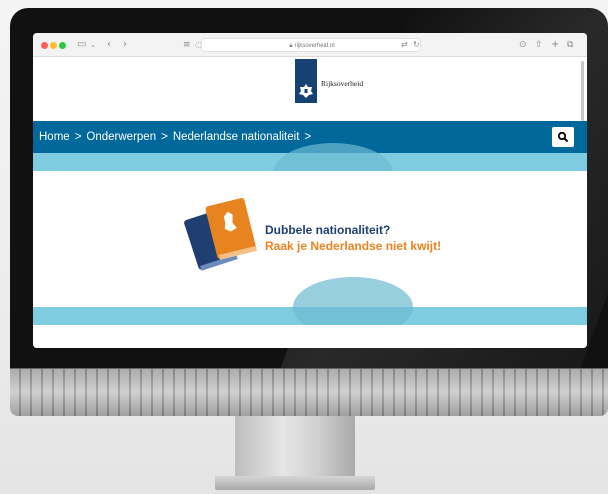 Image resolution: width=608 pixels, height=494 pixels. I want to click on page-scrollbar, so click(582, 91).